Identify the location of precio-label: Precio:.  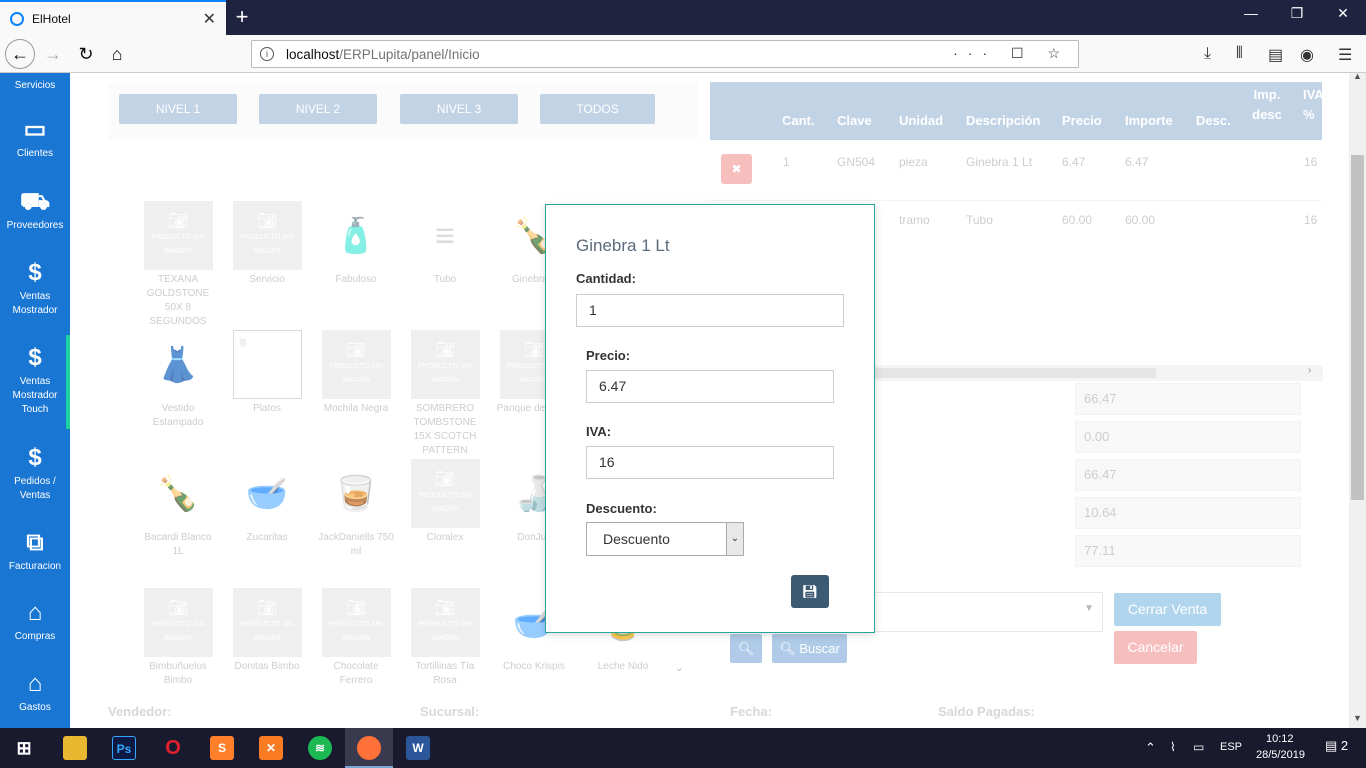
(608, 355).